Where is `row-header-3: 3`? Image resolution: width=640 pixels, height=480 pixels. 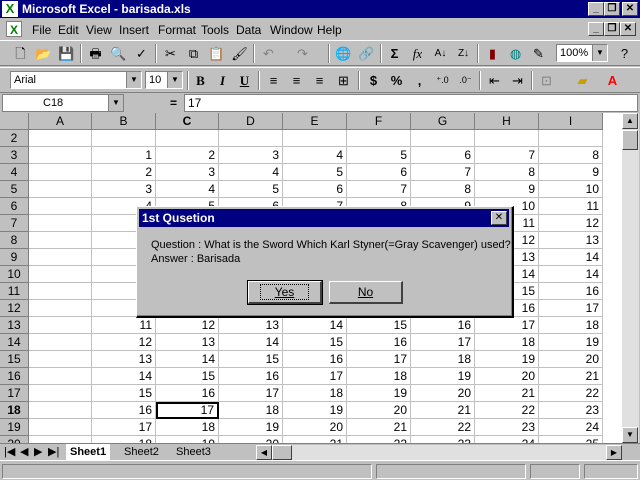 row-header-3: 3 is located at coordinates (14, 155).